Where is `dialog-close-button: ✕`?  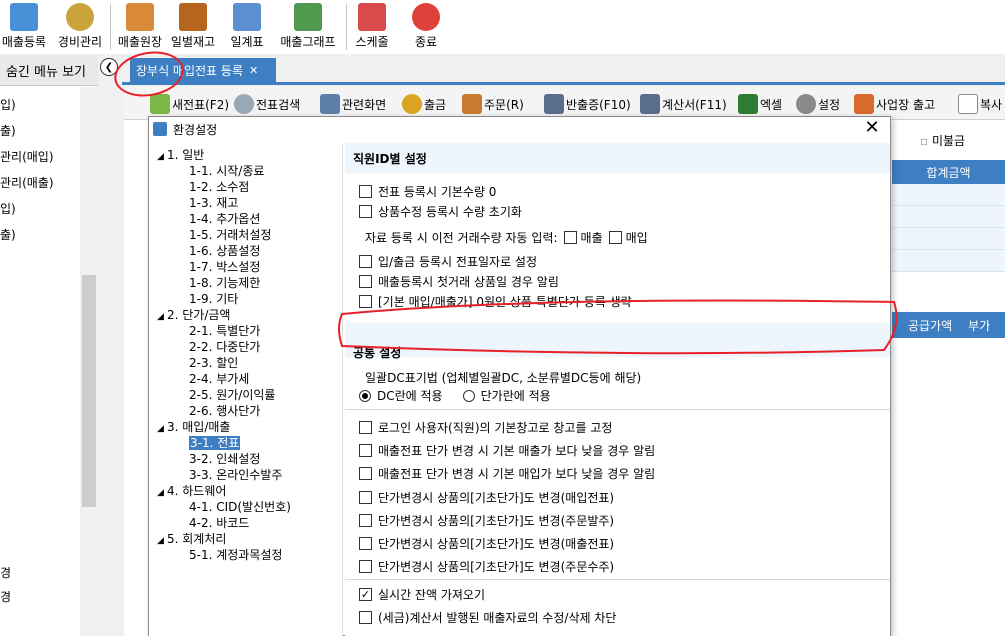 dialog-close-button: ✕ is located at coordinates (872, 129).